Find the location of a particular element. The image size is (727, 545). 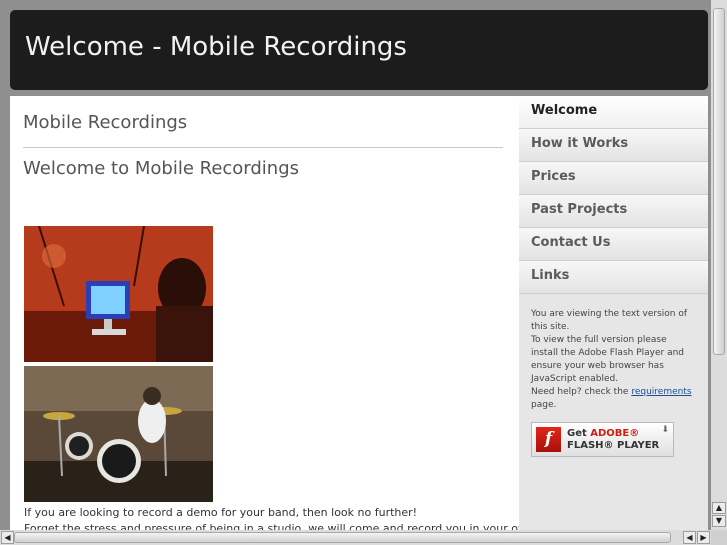

scrollbar-corner is located at coordinates (719, 537).